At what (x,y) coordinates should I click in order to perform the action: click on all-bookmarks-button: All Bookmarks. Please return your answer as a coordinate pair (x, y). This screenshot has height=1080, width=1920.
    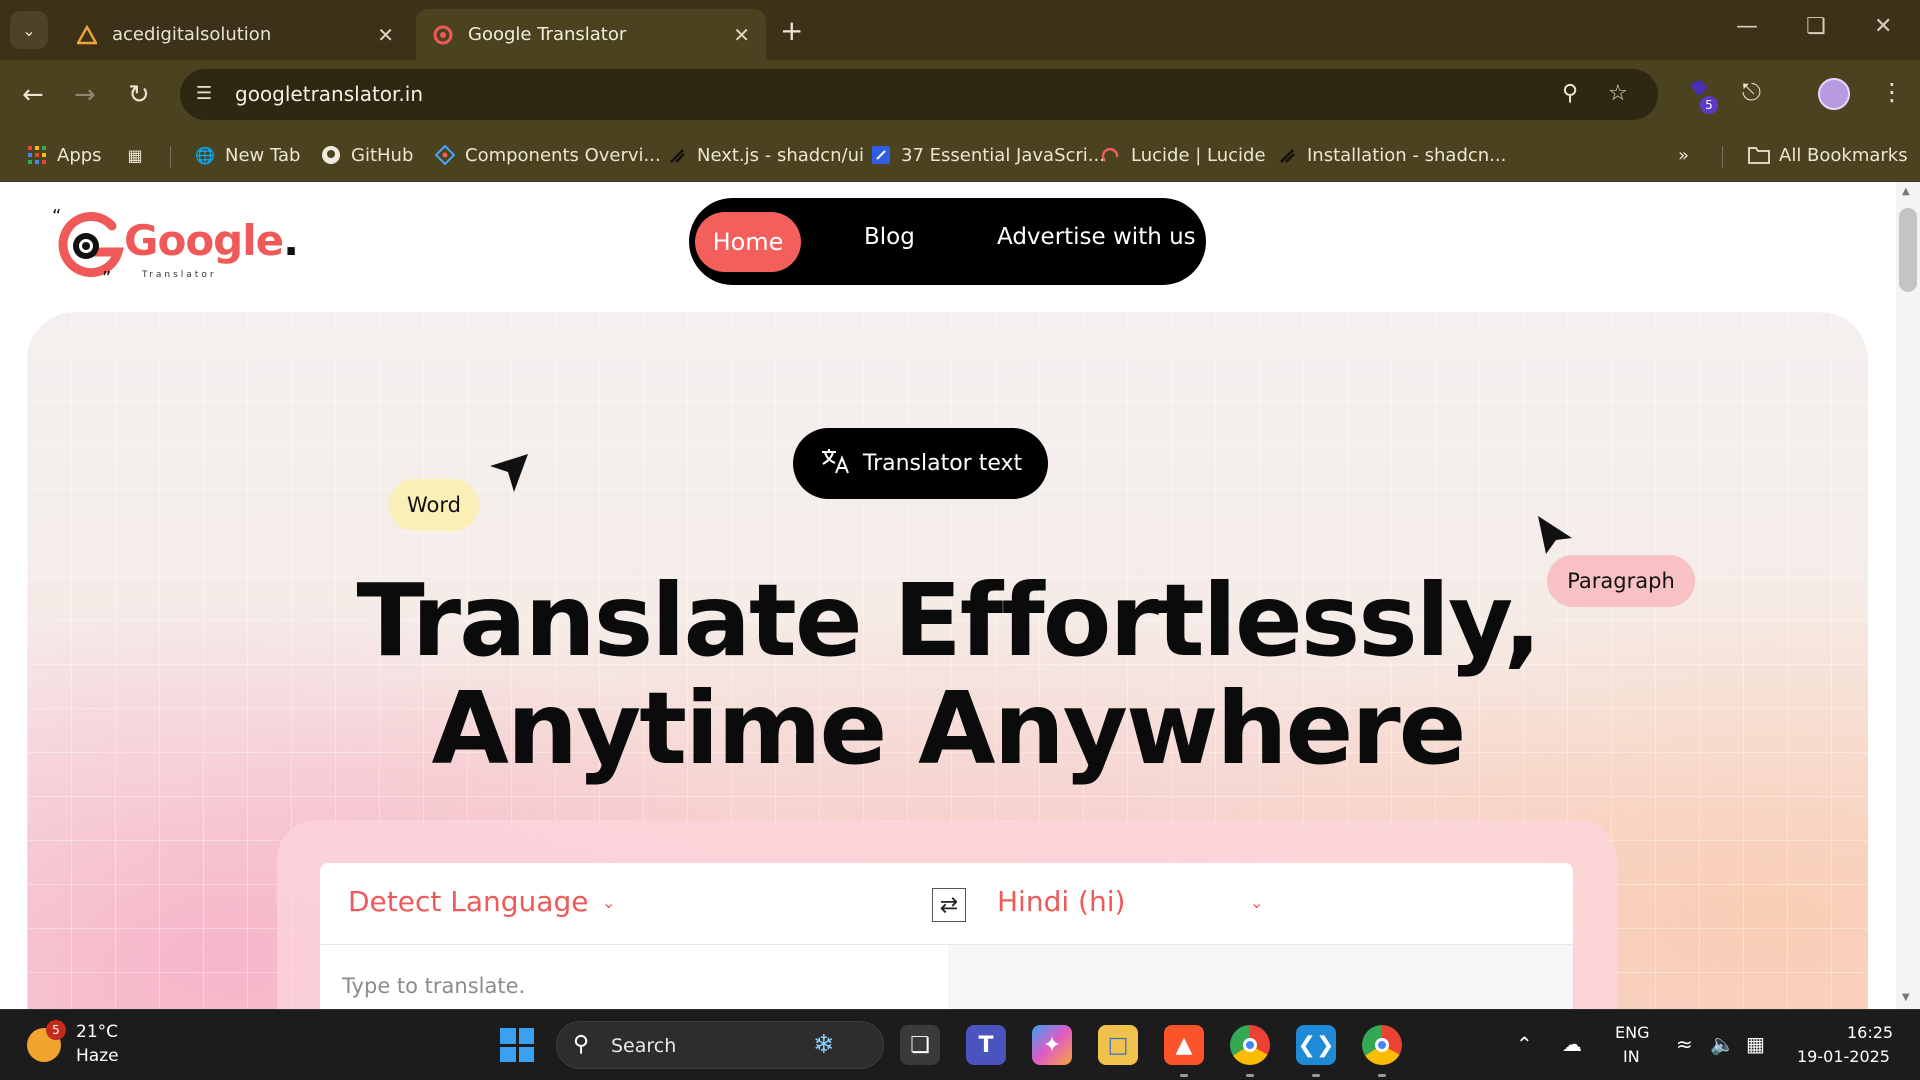
    Looking at the image, I should click on (1828, 155).